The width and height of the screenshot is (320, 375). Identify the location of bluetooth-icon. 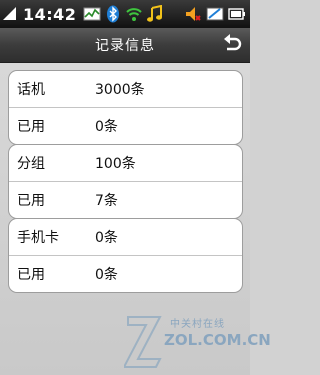
(113, 14).